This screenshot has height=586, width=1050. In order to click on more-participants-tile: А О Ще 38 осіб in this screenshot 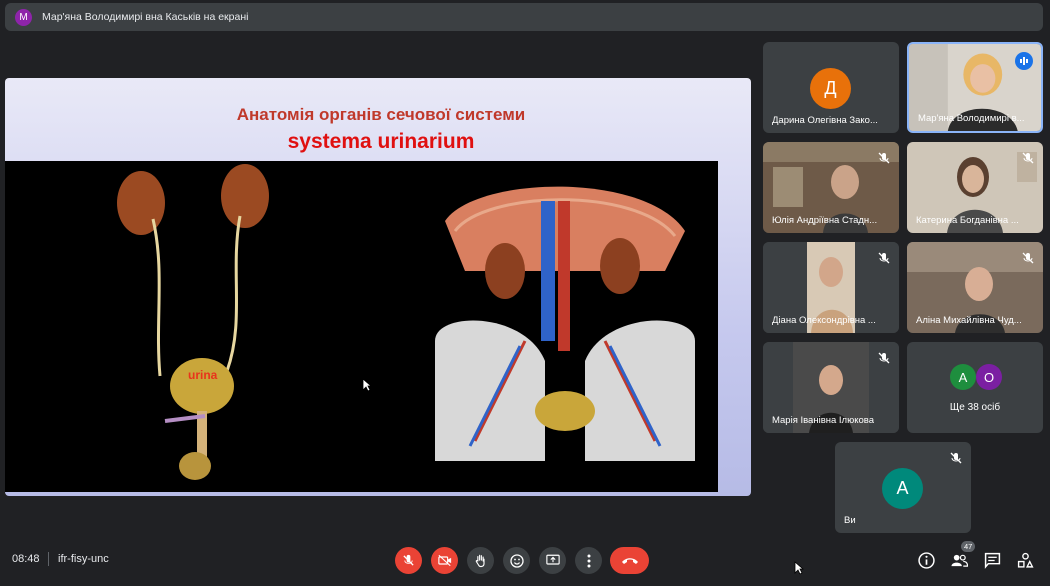, I will do `click(975, 387)`.